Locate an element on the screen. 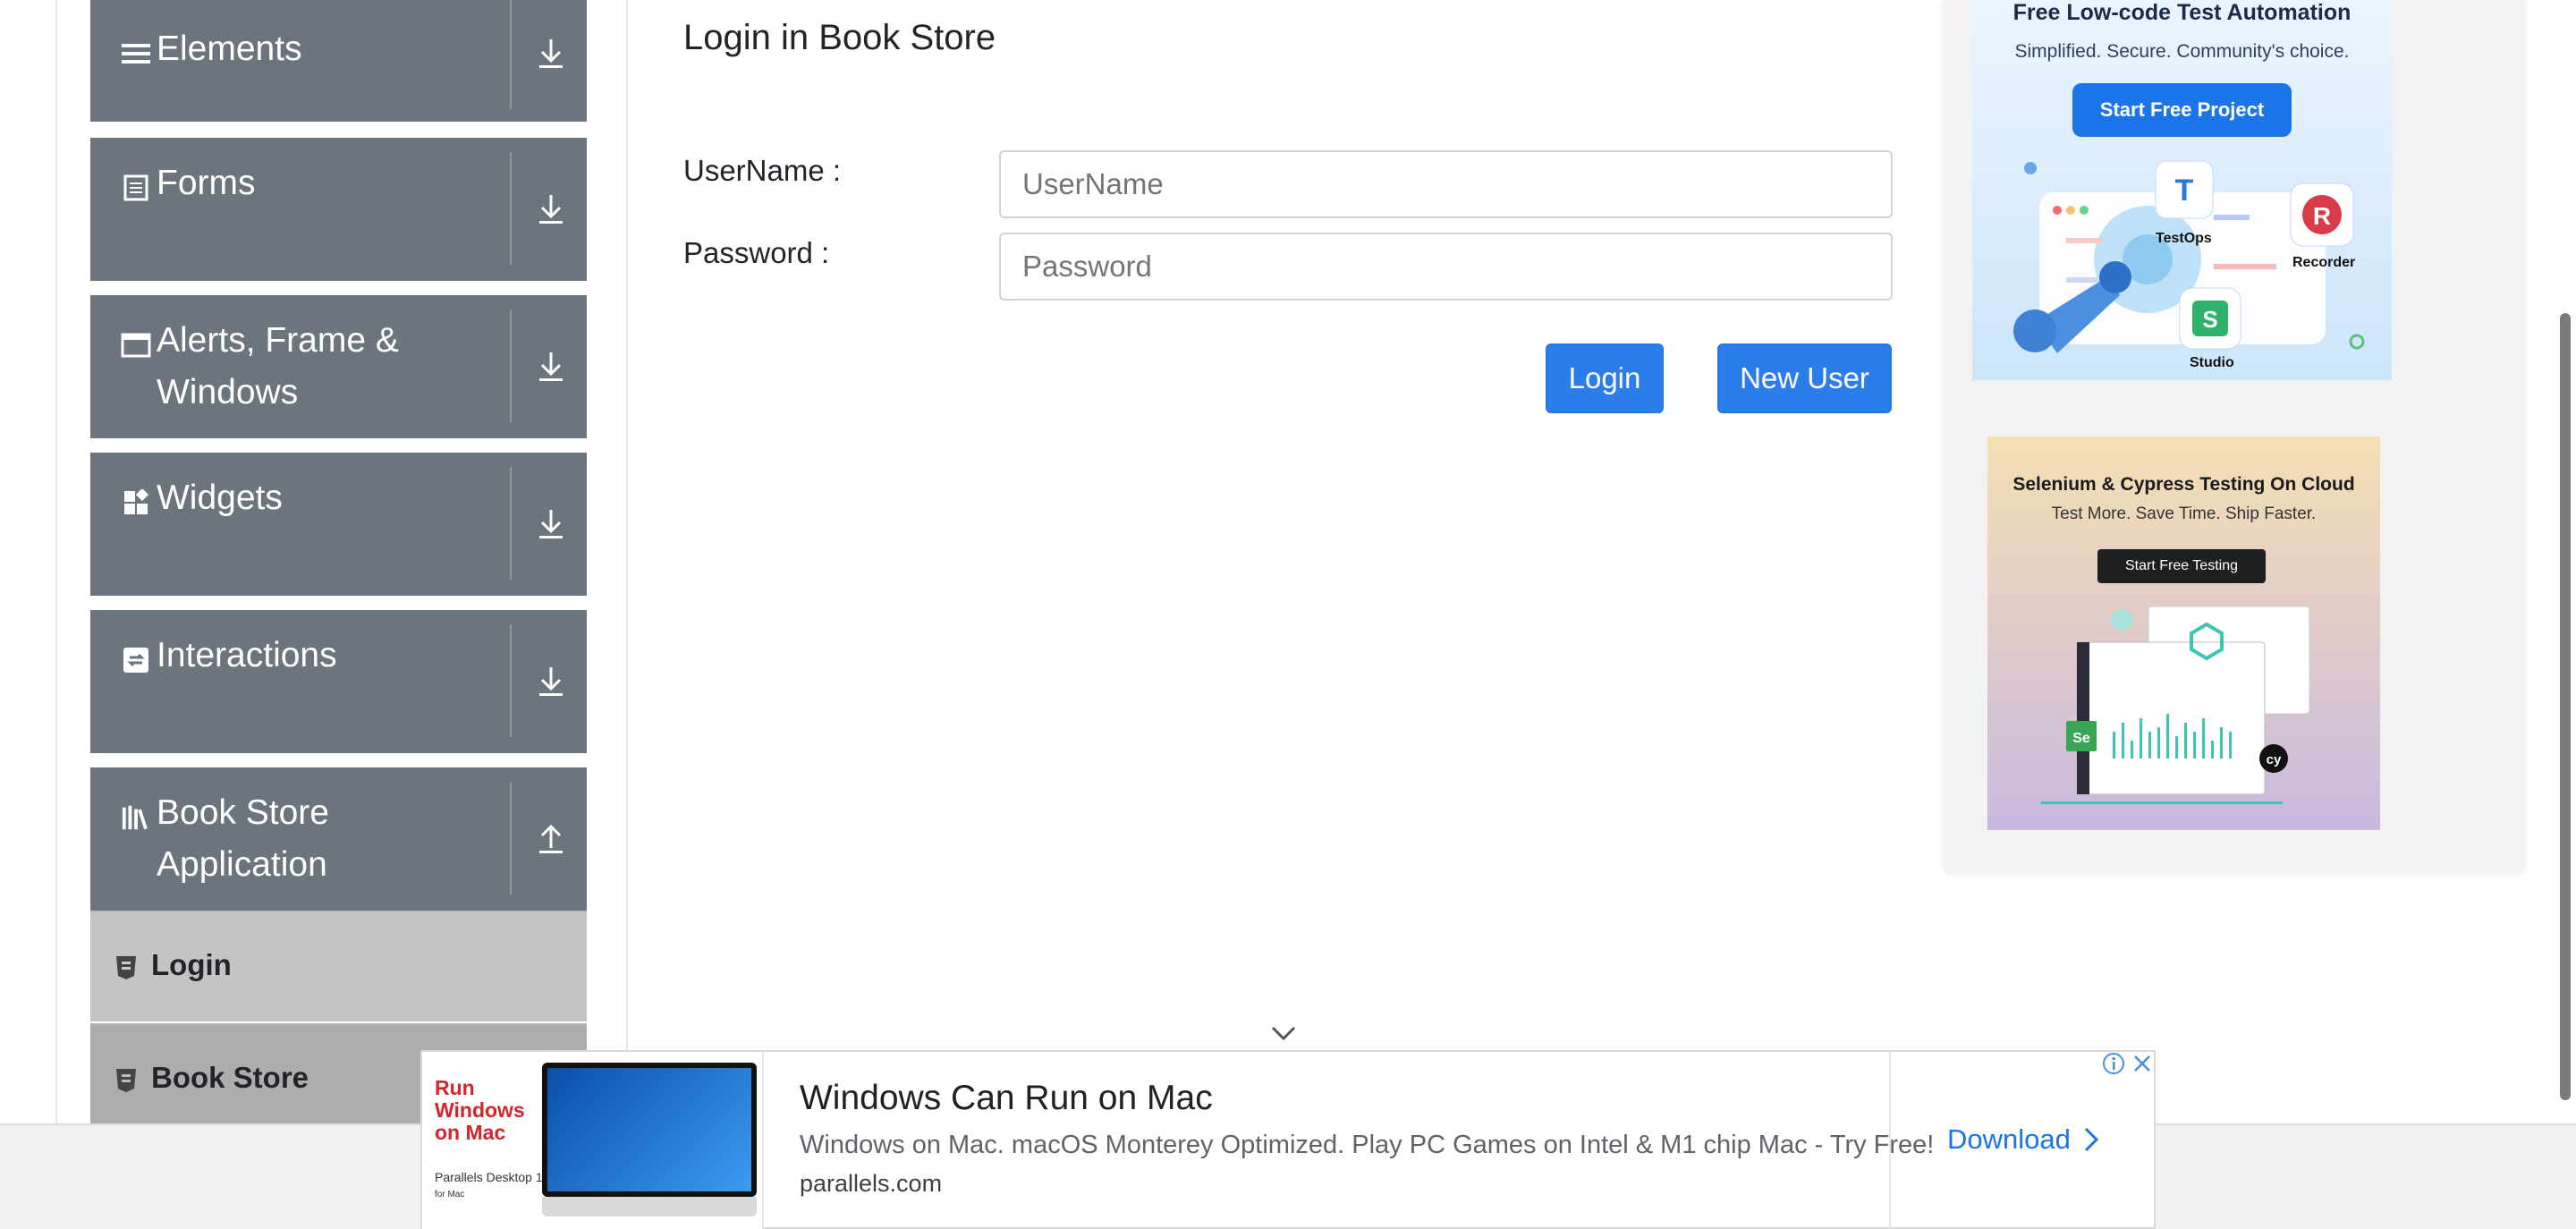  chevron-right-icon is located at coordinates (2091, 1139).